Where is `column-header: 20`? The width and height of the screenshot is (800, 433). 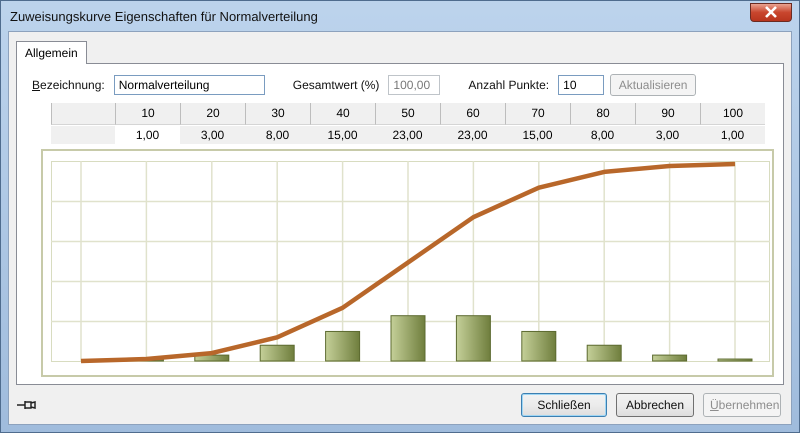 column-header: 20 is located at coordinates (212, 114).